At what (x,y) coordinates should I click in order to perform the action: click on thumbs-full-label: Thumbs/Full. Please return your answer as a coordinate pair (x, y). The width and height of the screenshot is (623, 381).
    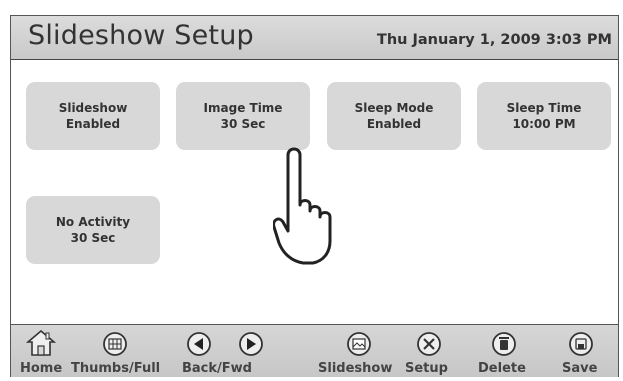
    Looking at the image, I should click on (116, 368).